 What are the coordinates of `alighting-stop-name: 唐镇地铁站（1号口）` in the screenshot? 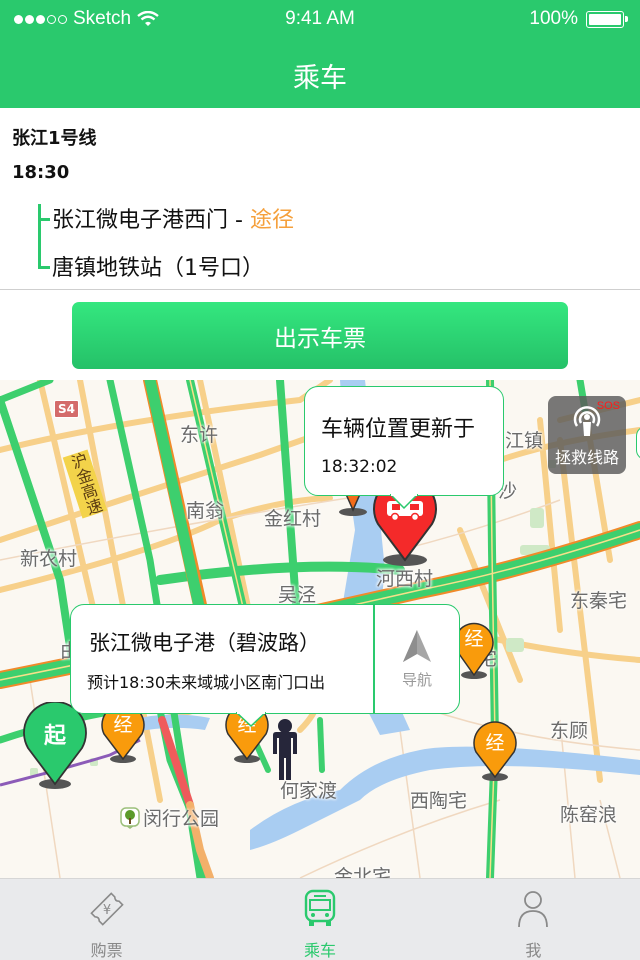 It's located at (158, 268).